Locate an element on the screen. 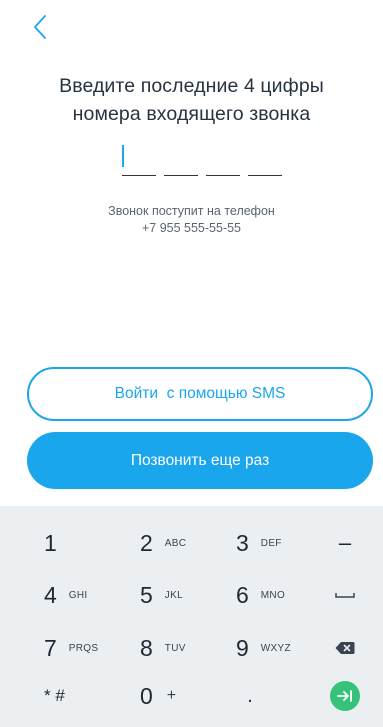 The height and width of the screenshot is (727, 383). star-hash-label: * # is located at coordinates (54, 695).